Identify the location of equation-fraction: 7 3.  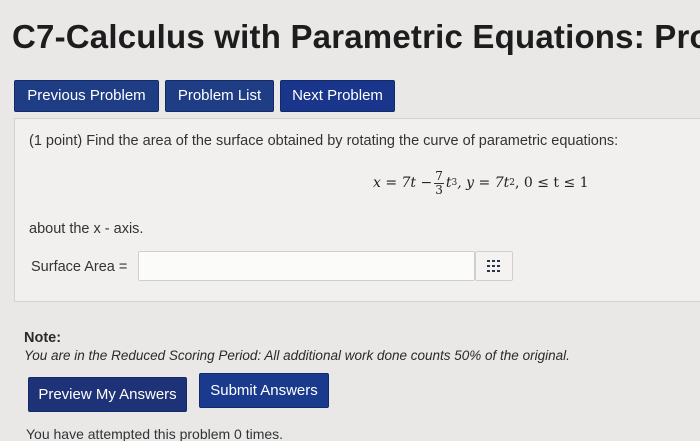
(439, 182).